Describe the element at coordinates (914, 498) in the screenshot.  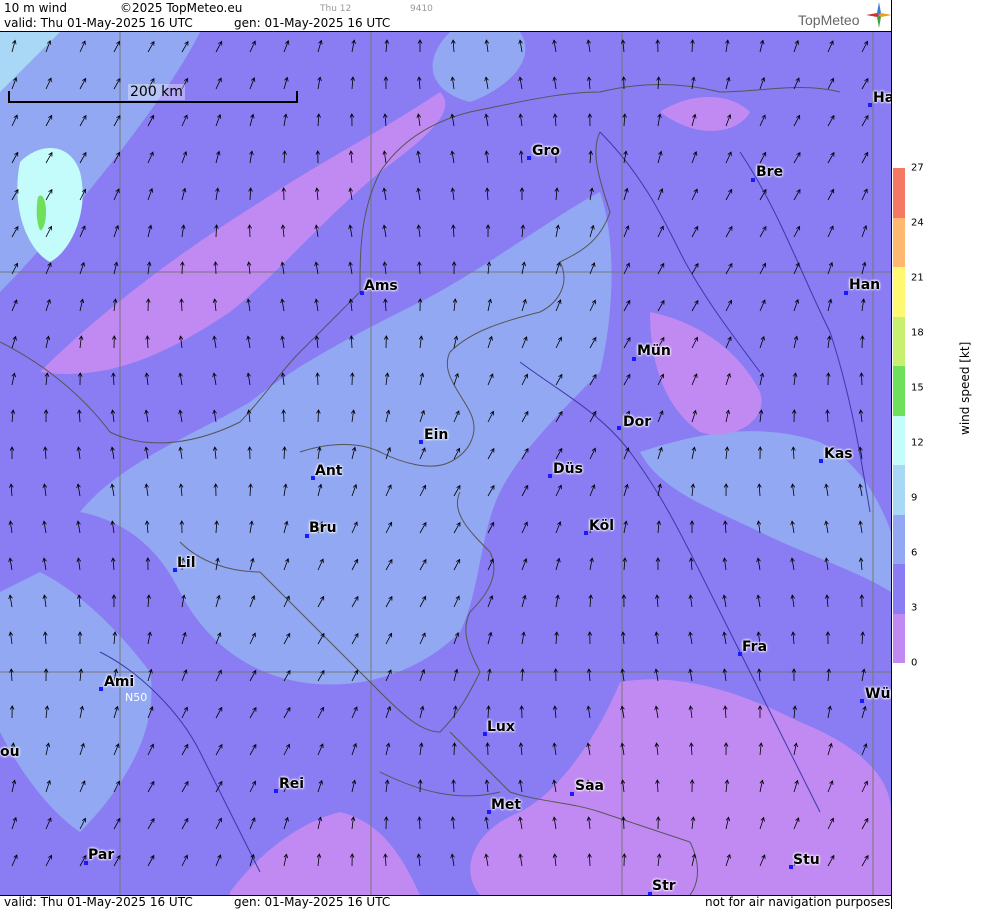
I see `legend-tick-label: 9` at that location.